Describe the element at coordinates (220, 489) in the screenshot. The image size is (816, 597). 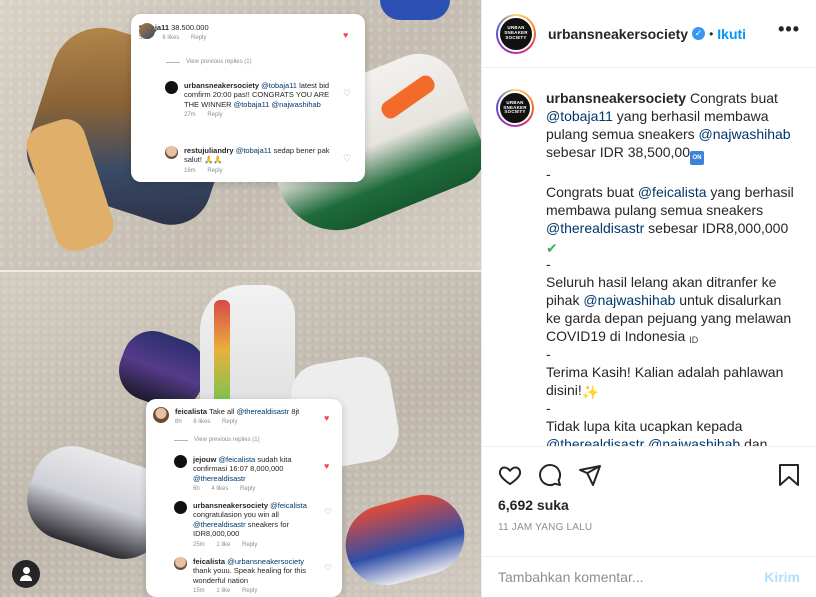
I see `comment-likes: 4 likes` at that location.